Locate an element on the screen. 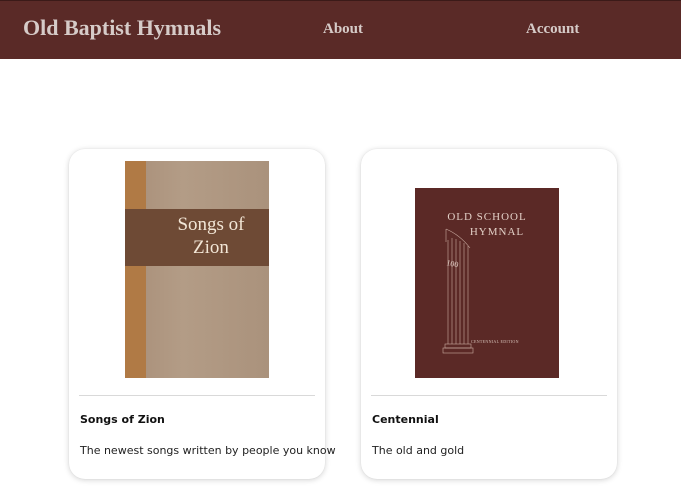 The image size is (681, 486). card-title: Centennial is located at coordinates (405, 419).